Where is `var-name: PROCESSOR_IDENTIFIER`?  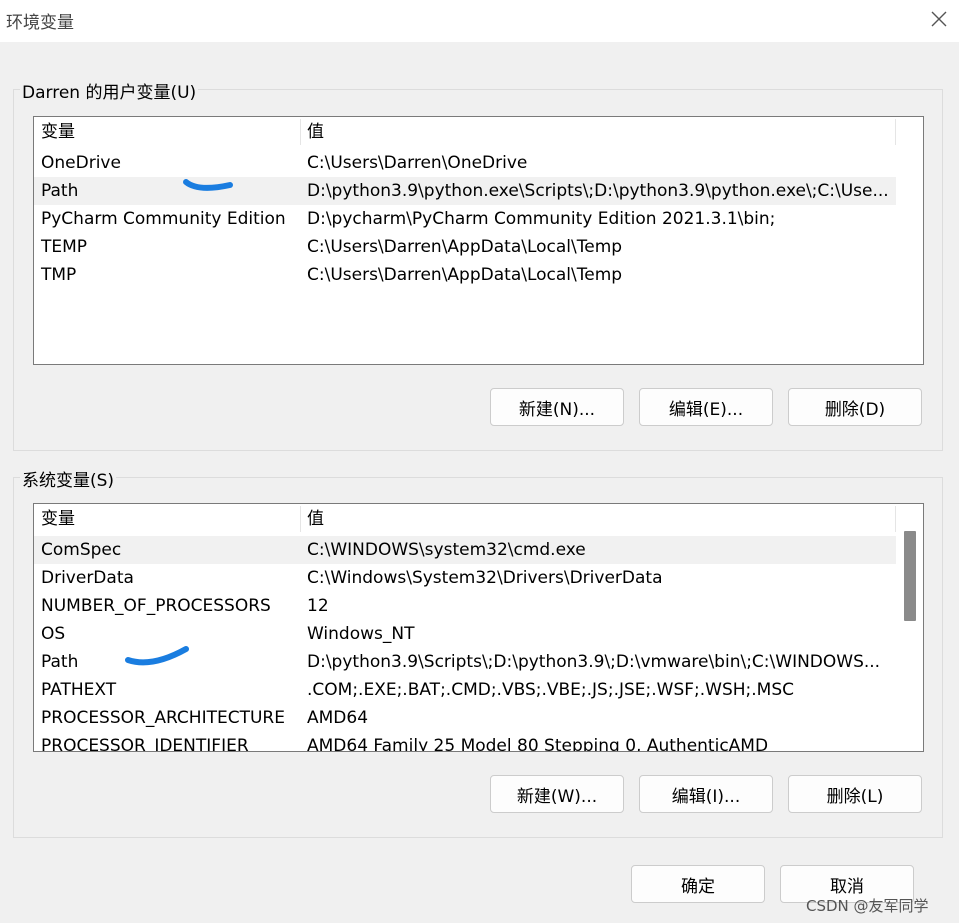 var-name: PROCESSOR_IDENTIFIER is located at coordinates (145, 744).